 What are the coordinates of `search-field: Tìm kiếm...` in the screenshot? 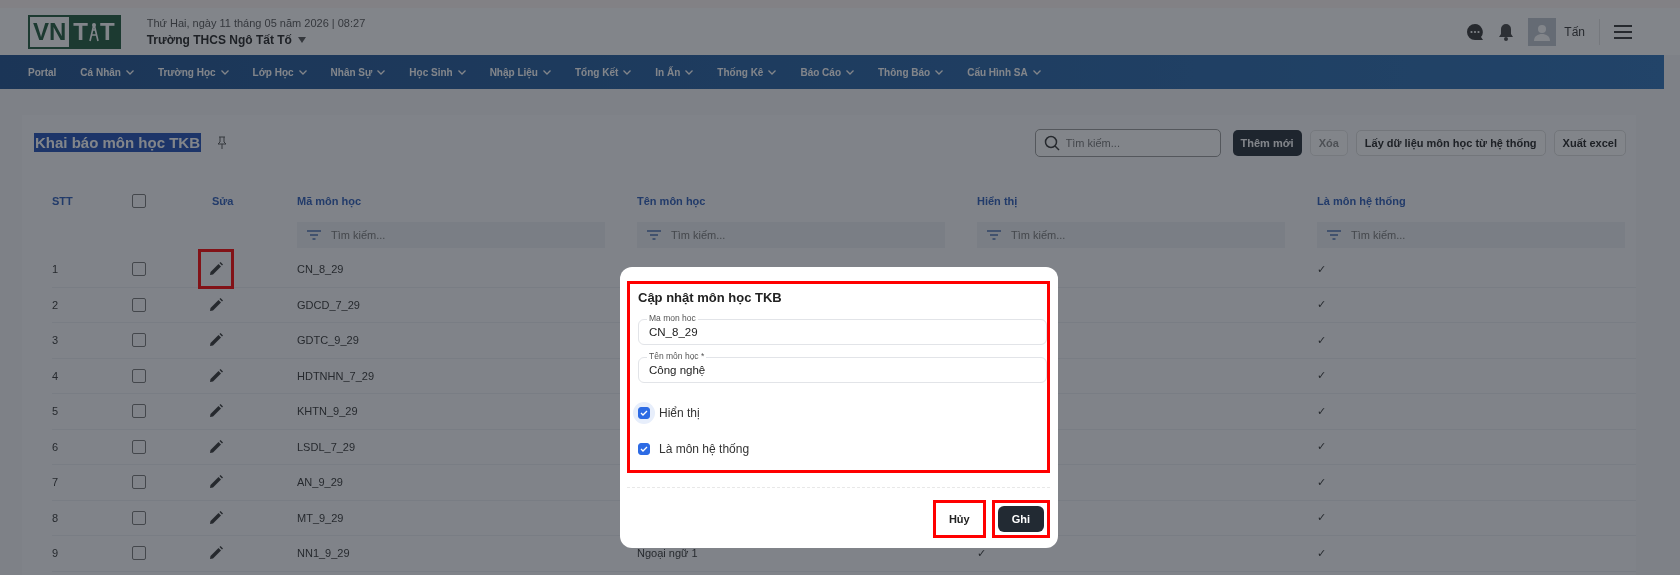 It's located at (1127, 142).